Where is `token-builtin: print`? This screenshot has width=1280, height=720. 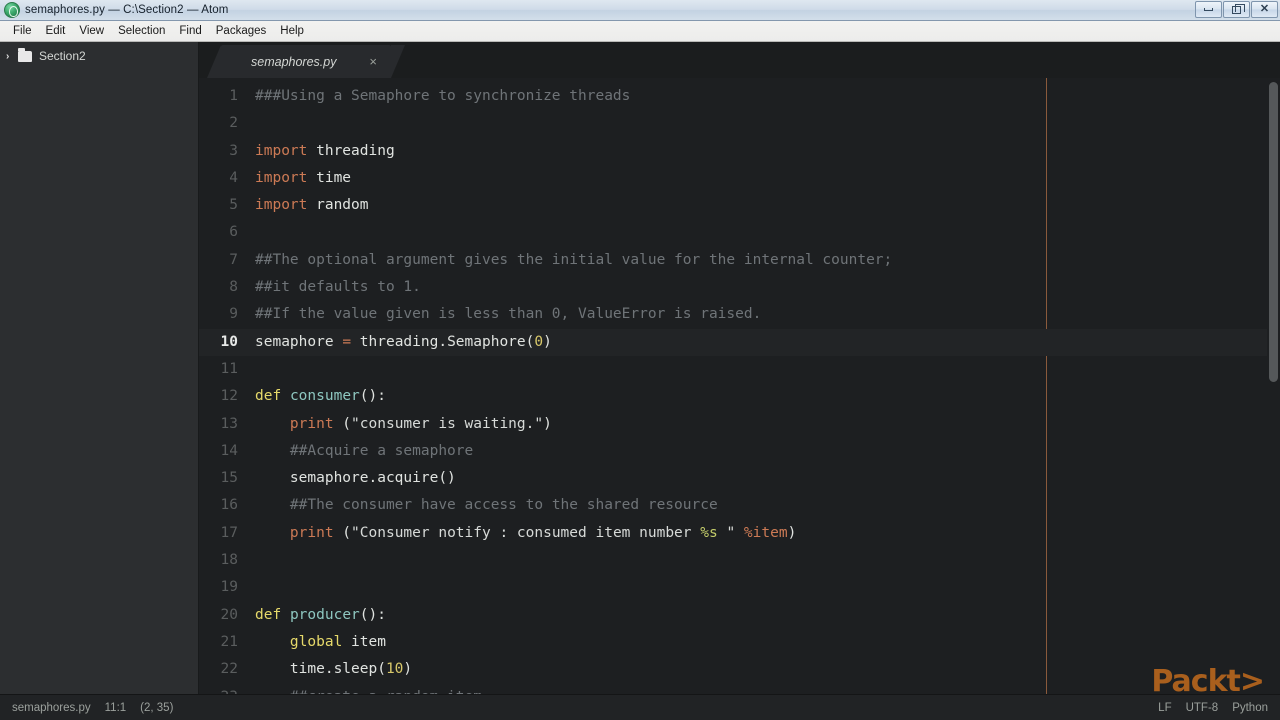
token-builtin: print is located at coordinates (311, 532).